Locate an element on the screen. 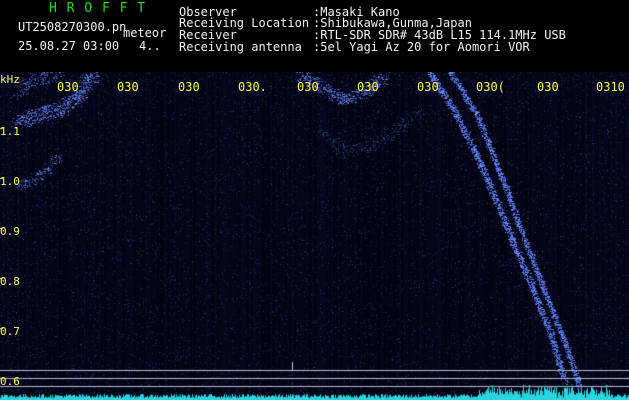  time-tick: 030( is located at coordinates (490, 87).